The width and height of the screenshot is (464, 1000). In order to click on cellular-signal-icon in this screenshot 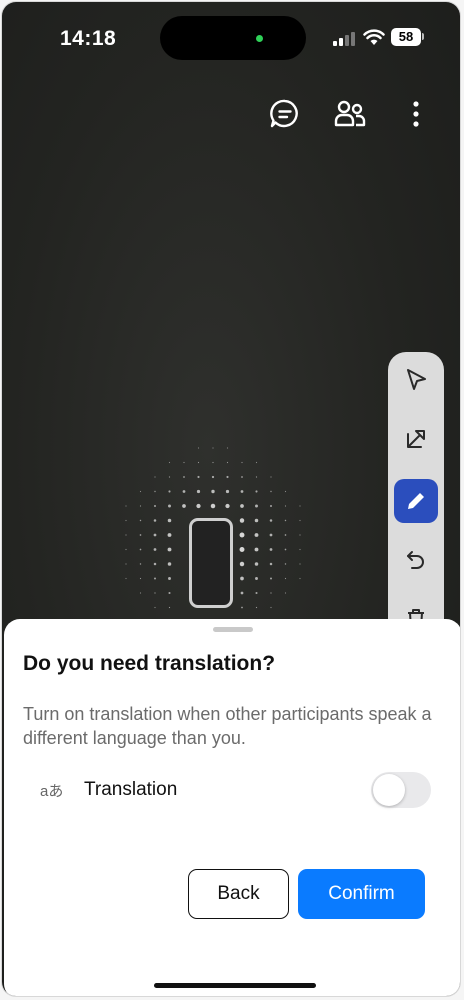, I will do `click(345, 38)`.